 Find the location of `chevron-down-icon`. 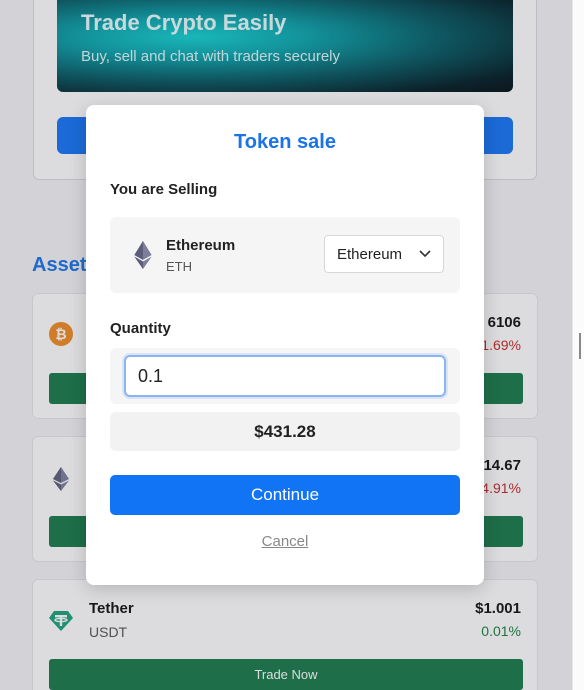

chevron-down-icon is located at coordinates (425, 254).